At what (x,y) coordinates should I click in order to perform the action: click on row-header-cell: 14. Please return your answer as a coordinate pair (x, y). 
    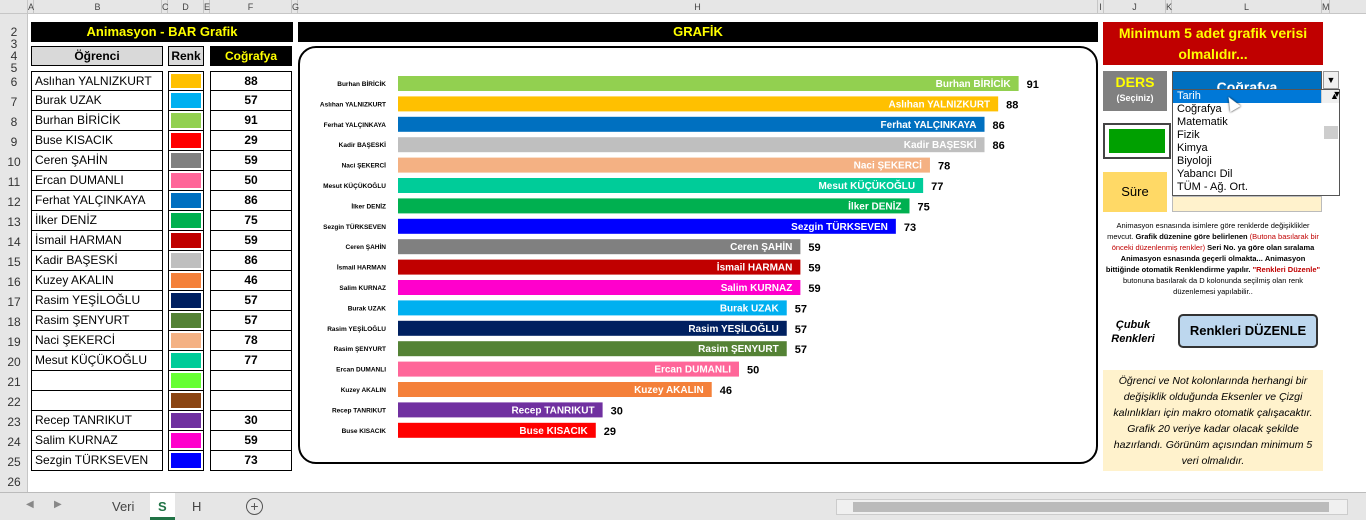
    Looking at the image, I should click on (14, 242).